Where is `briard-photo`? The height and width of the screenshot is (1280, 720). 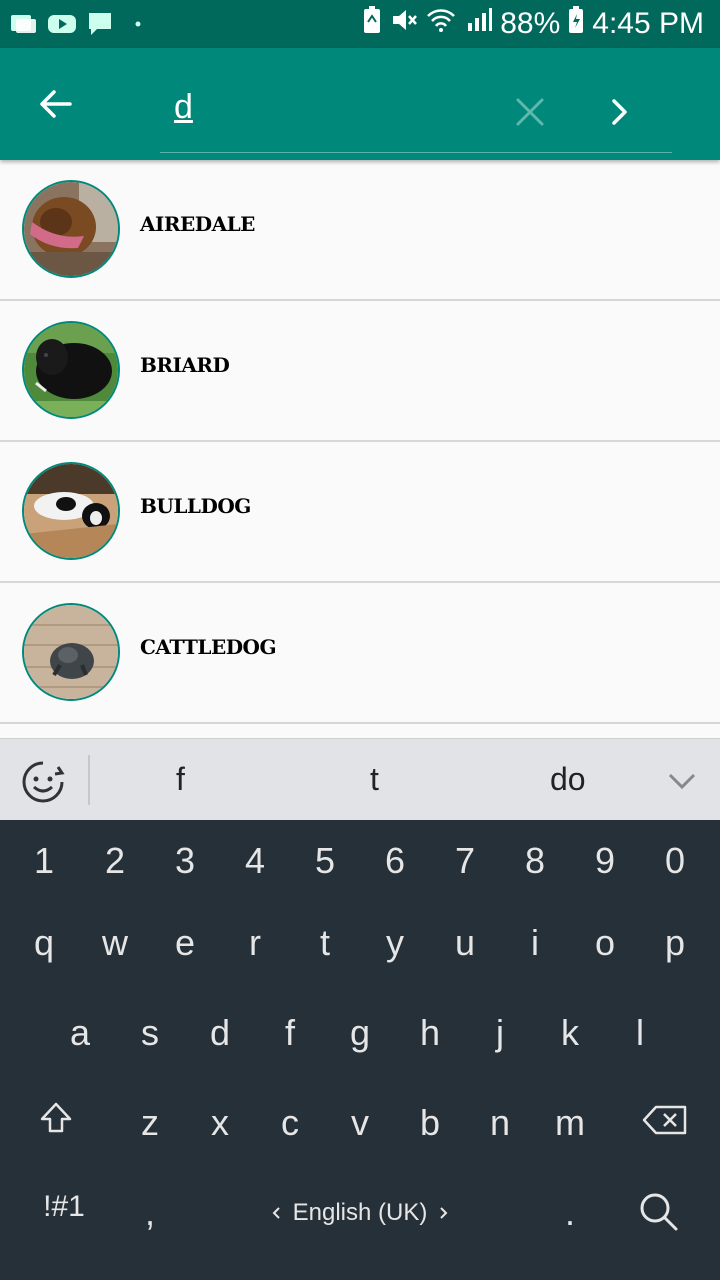
briard-photo is located at coordinates (71, 370).